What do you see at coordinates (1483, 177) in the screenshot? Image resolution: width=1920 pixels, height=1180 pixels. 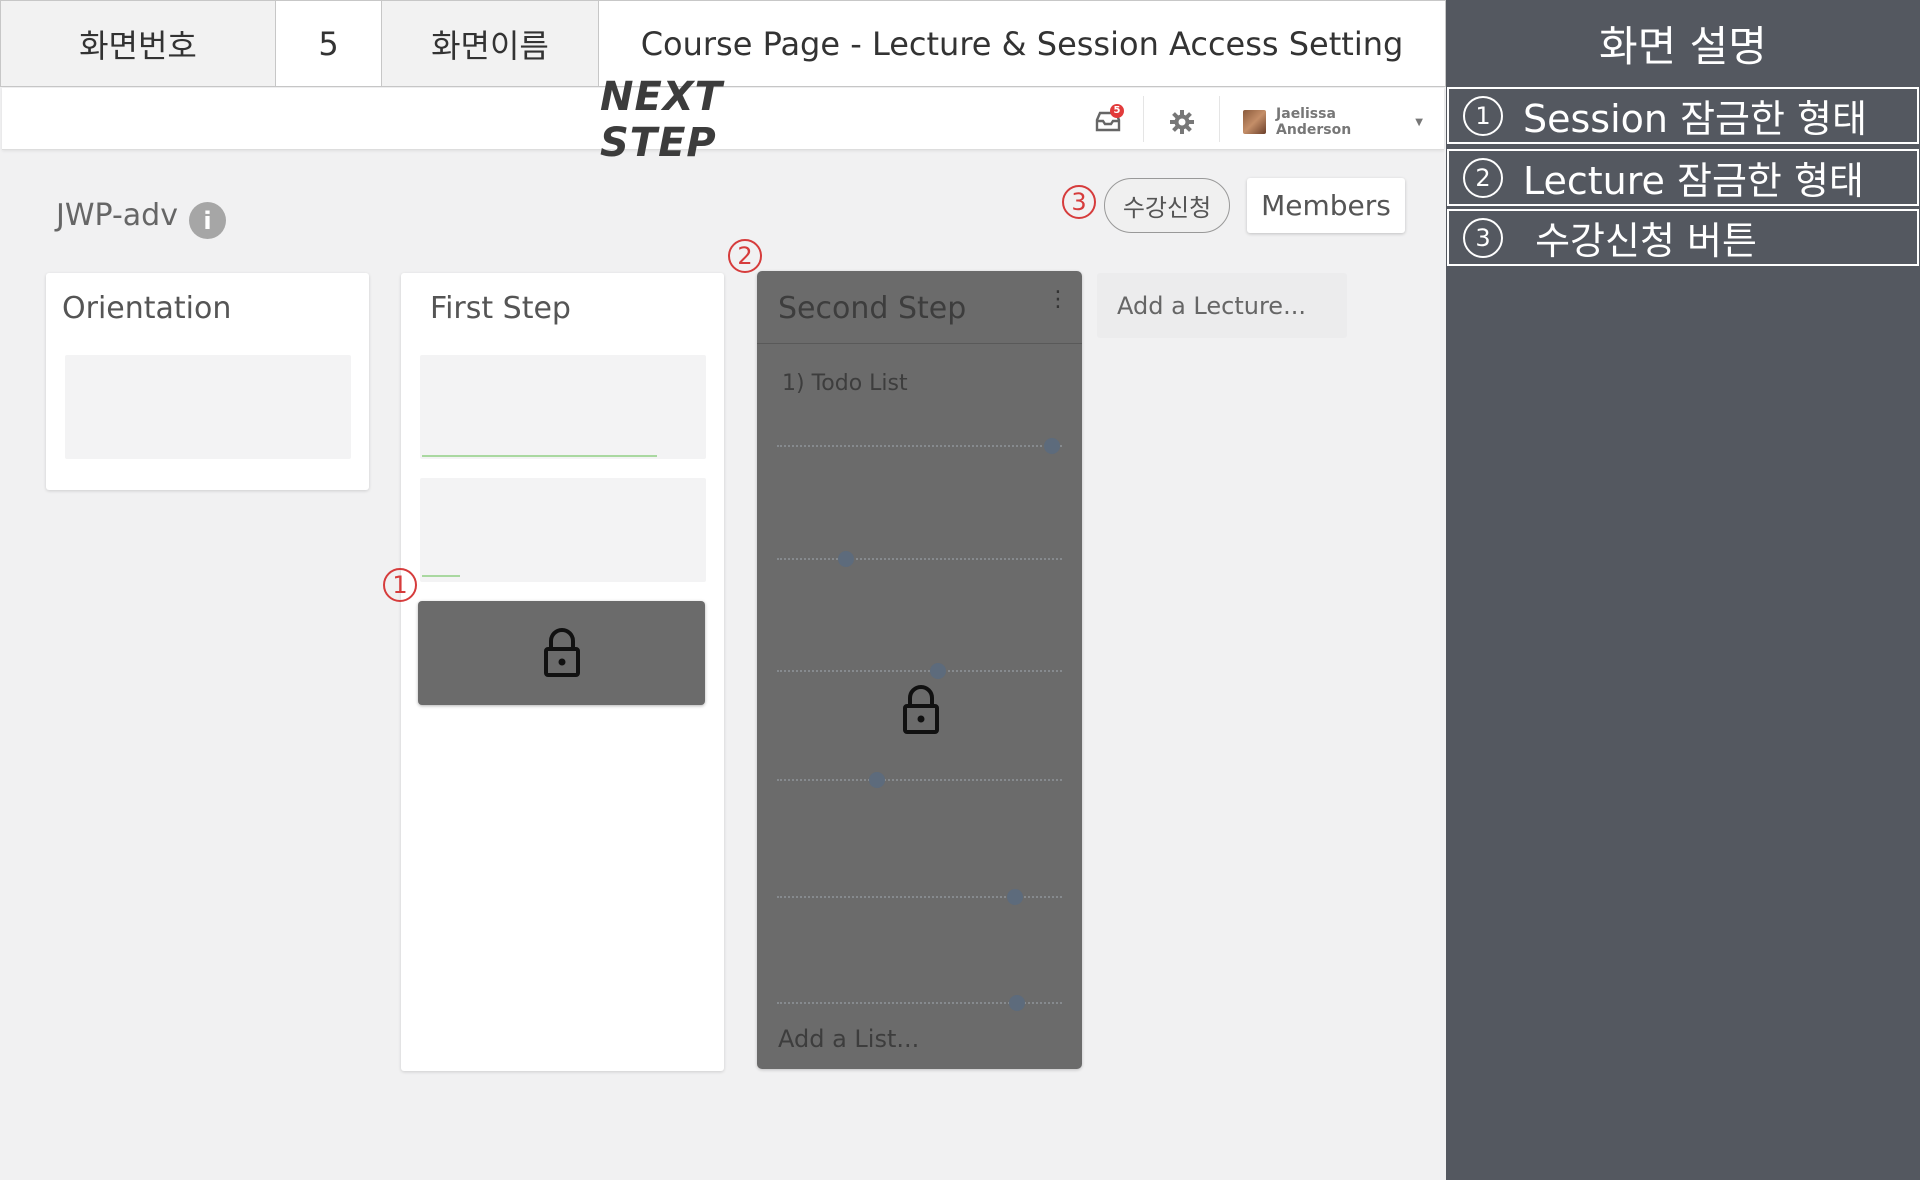 I see `number-marker: 2` at bounding box center [1483, 177].